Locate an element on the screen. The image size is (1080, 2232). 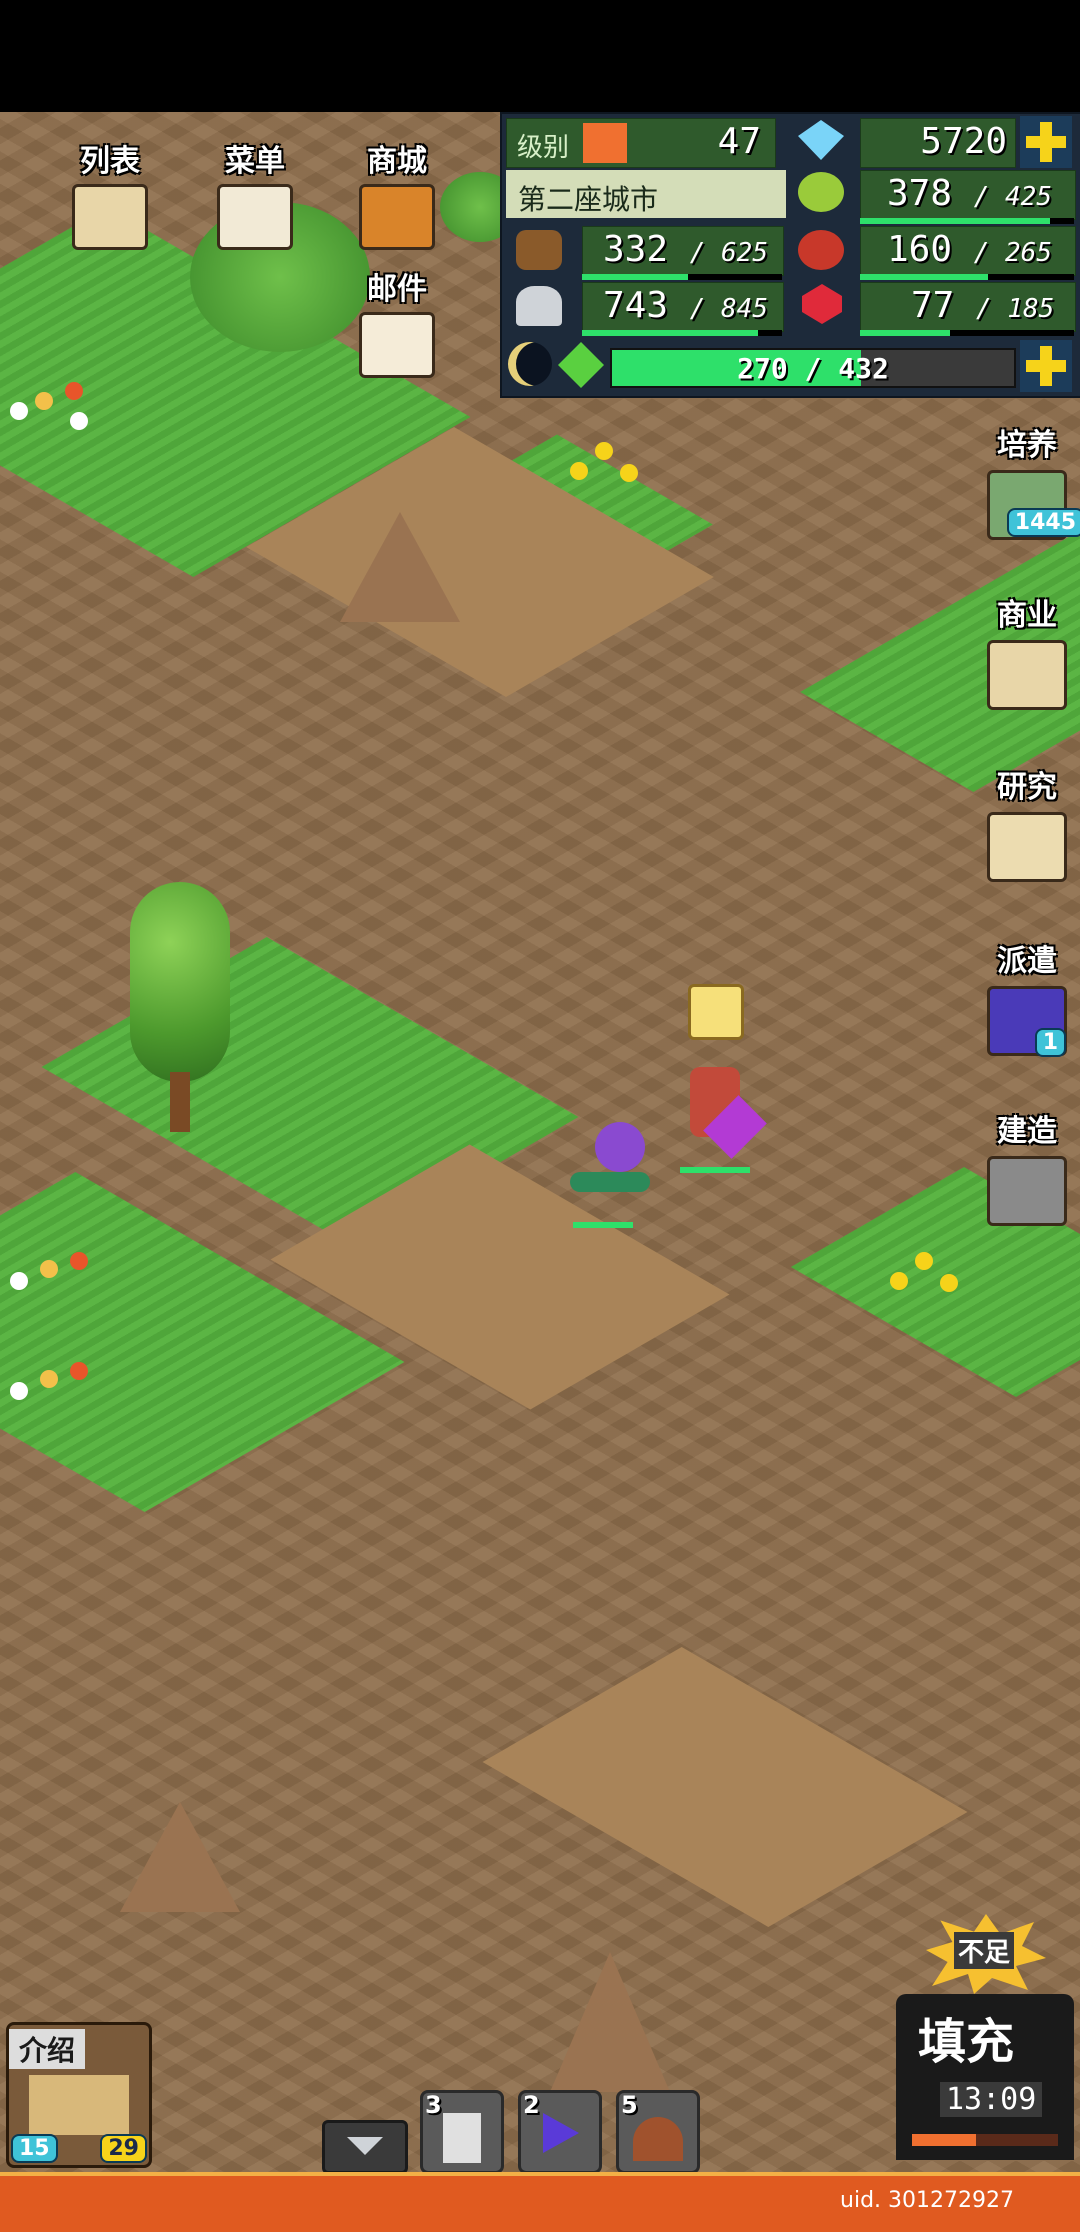
build-button: 建造 is located at coordinates (1027, 1166).